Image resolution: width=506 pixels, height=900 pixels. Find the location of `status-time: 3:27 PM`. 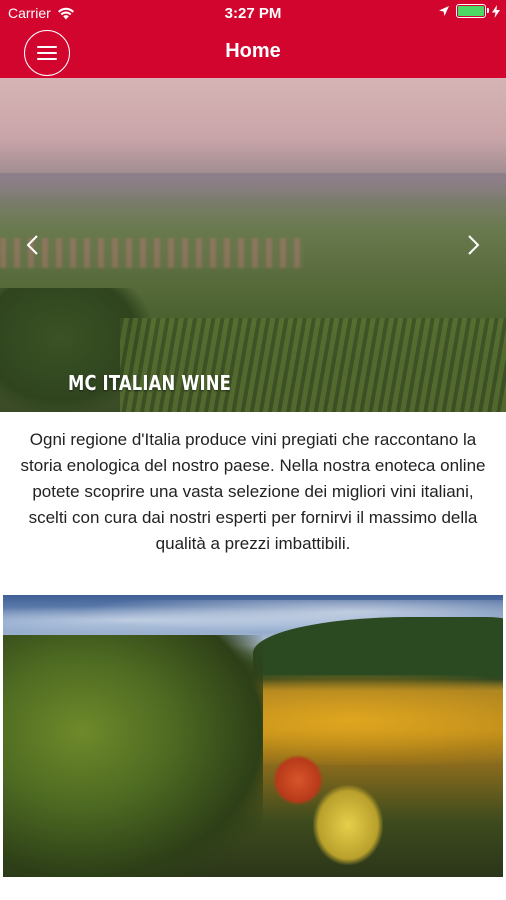

status-time: 3:27 PM is located at coordinates (253, 13).